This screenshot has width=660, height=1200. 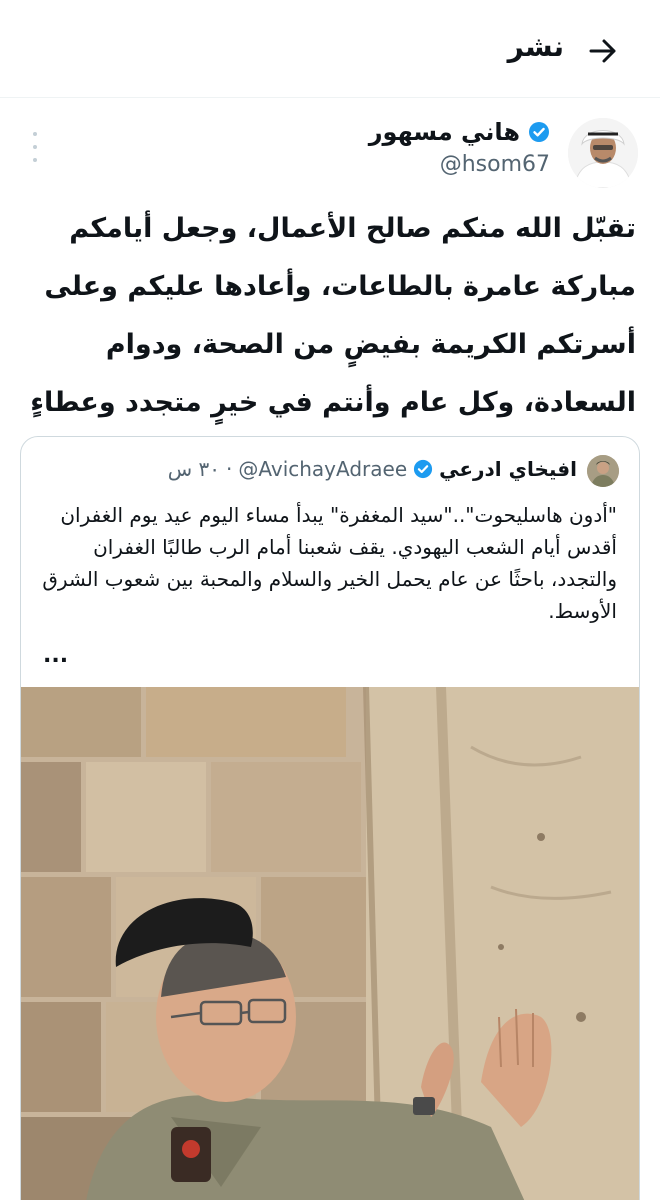 I want to click on arrow-right-icon, so click(x=602, y=51).